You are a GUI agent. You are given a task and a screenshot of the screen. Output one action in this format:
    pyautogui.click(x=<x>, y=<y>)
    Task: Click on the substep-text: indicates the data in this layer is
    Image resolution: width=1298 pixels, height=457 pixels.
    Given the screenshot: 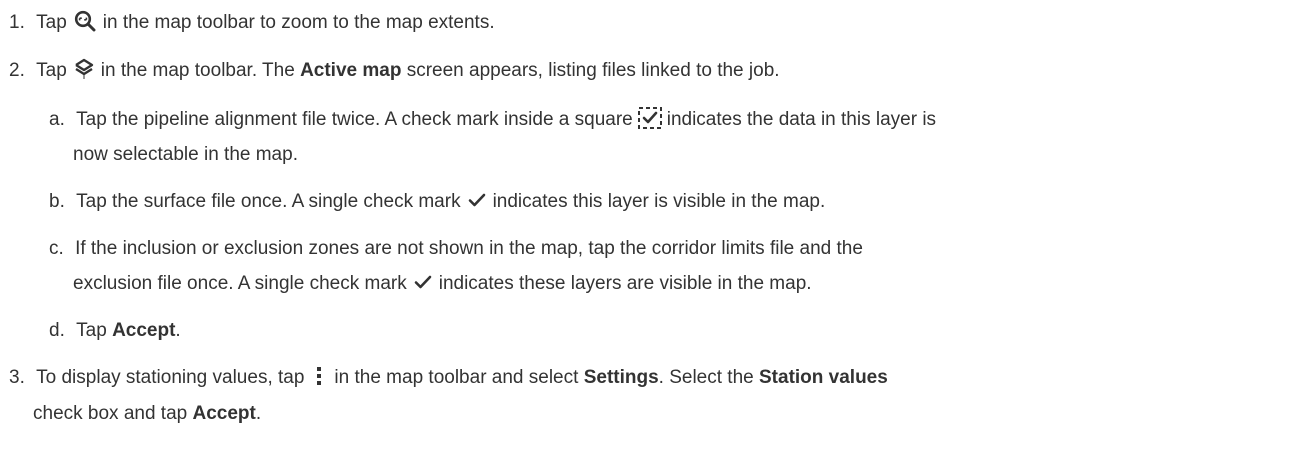 What is the action you would take?
    pyautogui.click(x=801, y=120)
    